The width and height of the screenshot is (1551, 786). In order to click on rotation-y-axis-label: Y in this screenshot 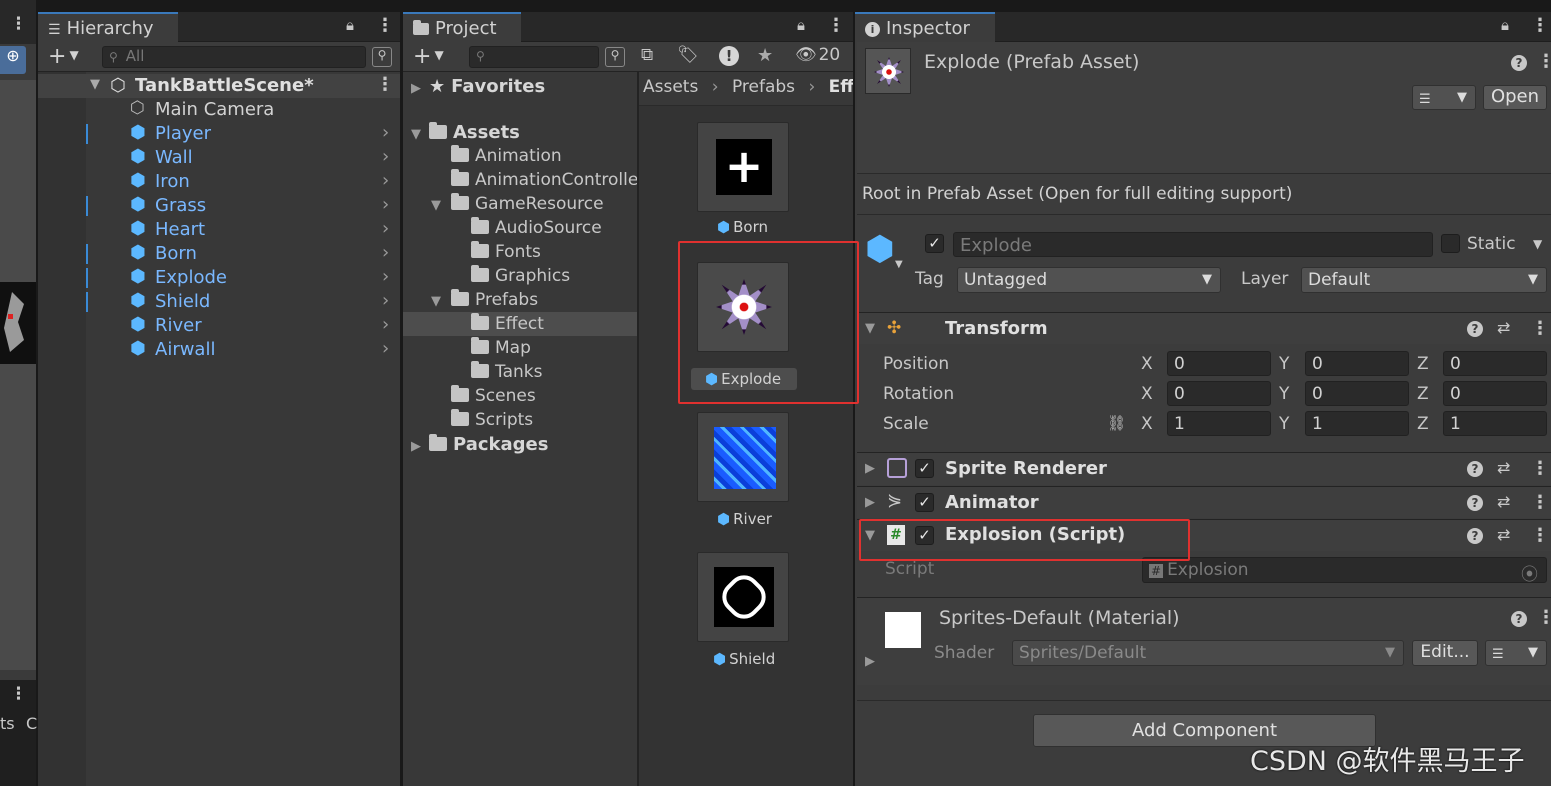, I will do `click(1284, 394)`.